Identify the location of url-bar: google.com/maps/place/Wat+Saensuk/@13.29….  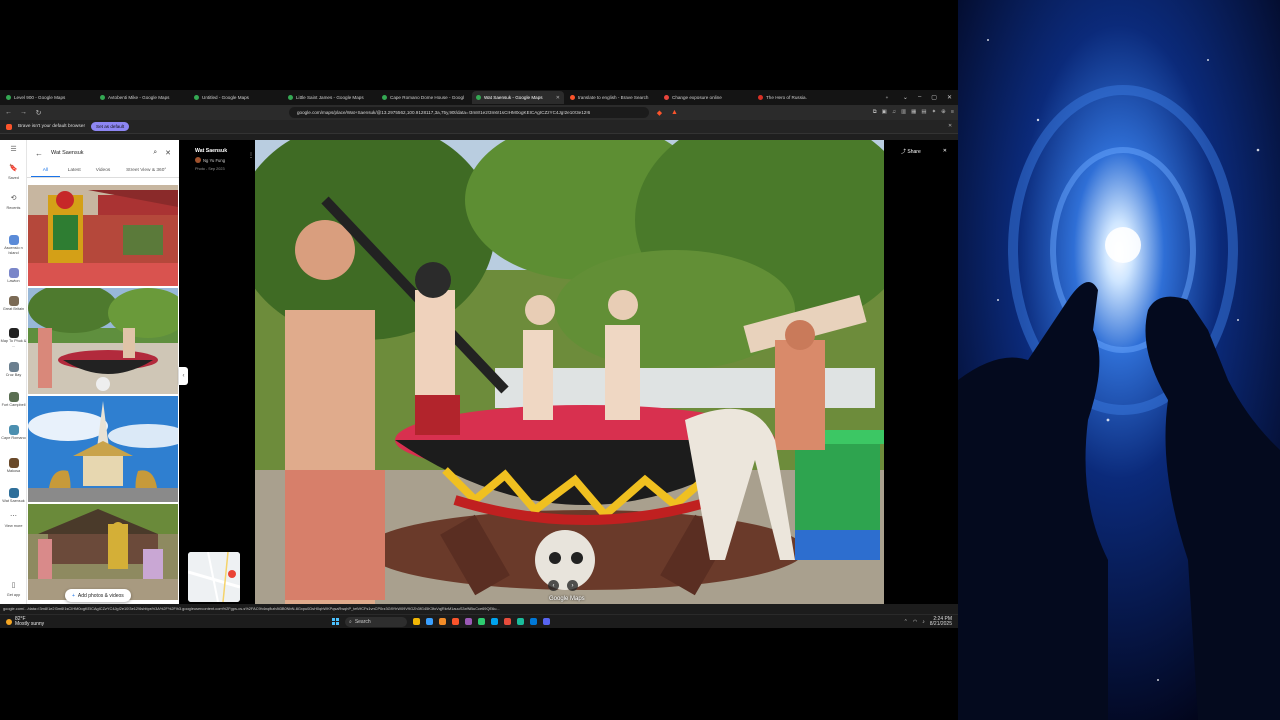
(469, 112).